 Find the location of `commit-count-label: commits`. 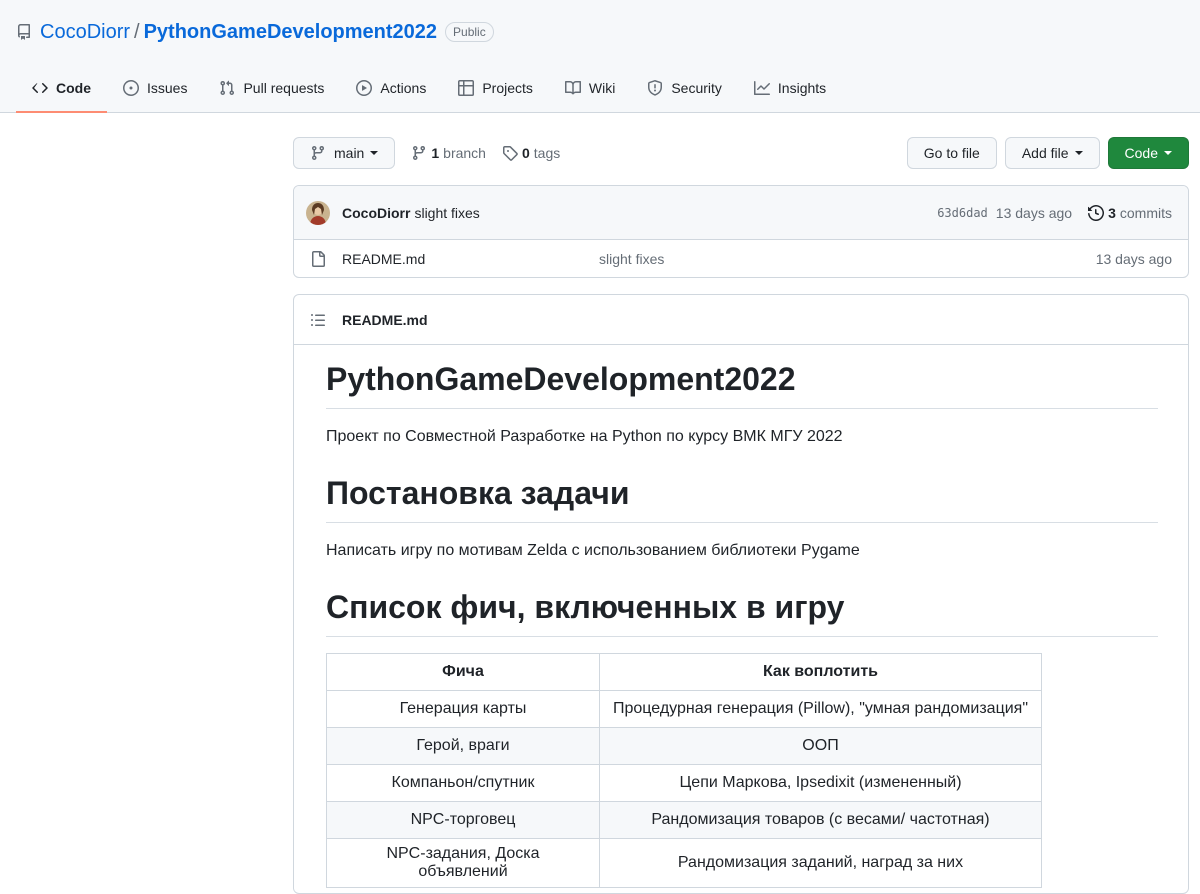

commit-count-label: commits is located at coordinates (1145, 212).